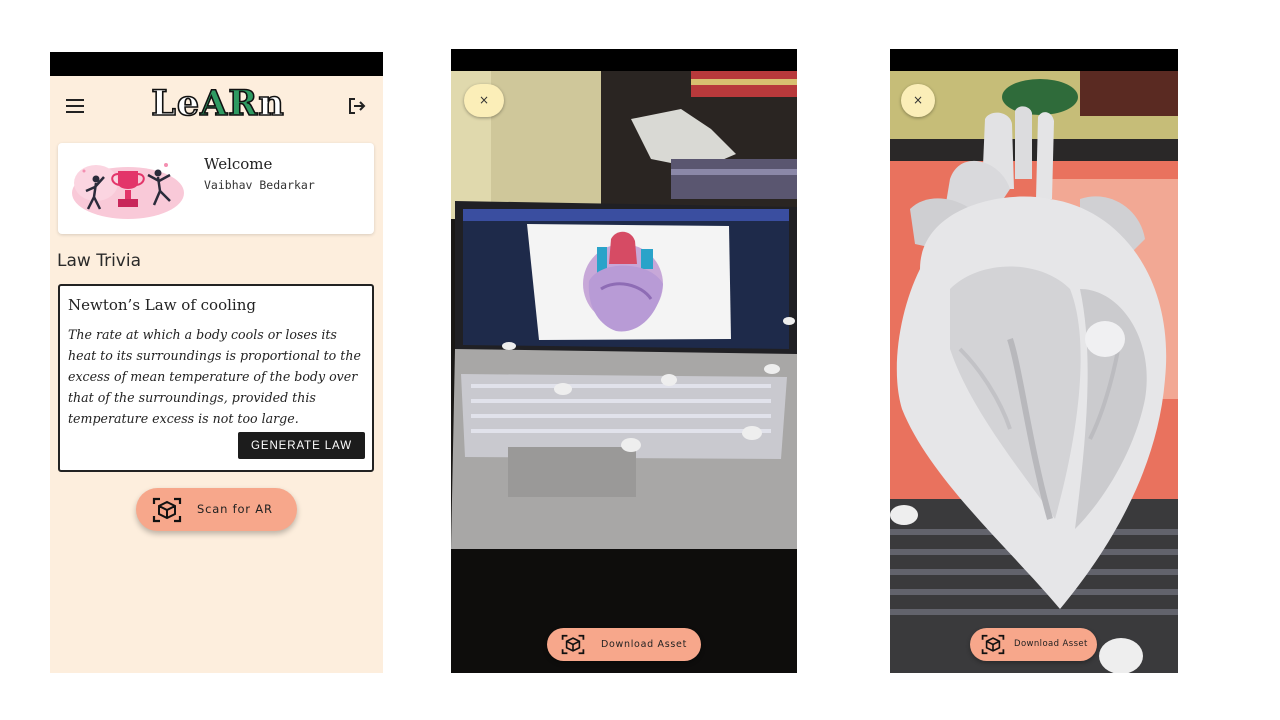 The height and width of the screenshot is (720, 1280). I want to click on generate-law-button: GENERATE LAW, so click(301, 445).